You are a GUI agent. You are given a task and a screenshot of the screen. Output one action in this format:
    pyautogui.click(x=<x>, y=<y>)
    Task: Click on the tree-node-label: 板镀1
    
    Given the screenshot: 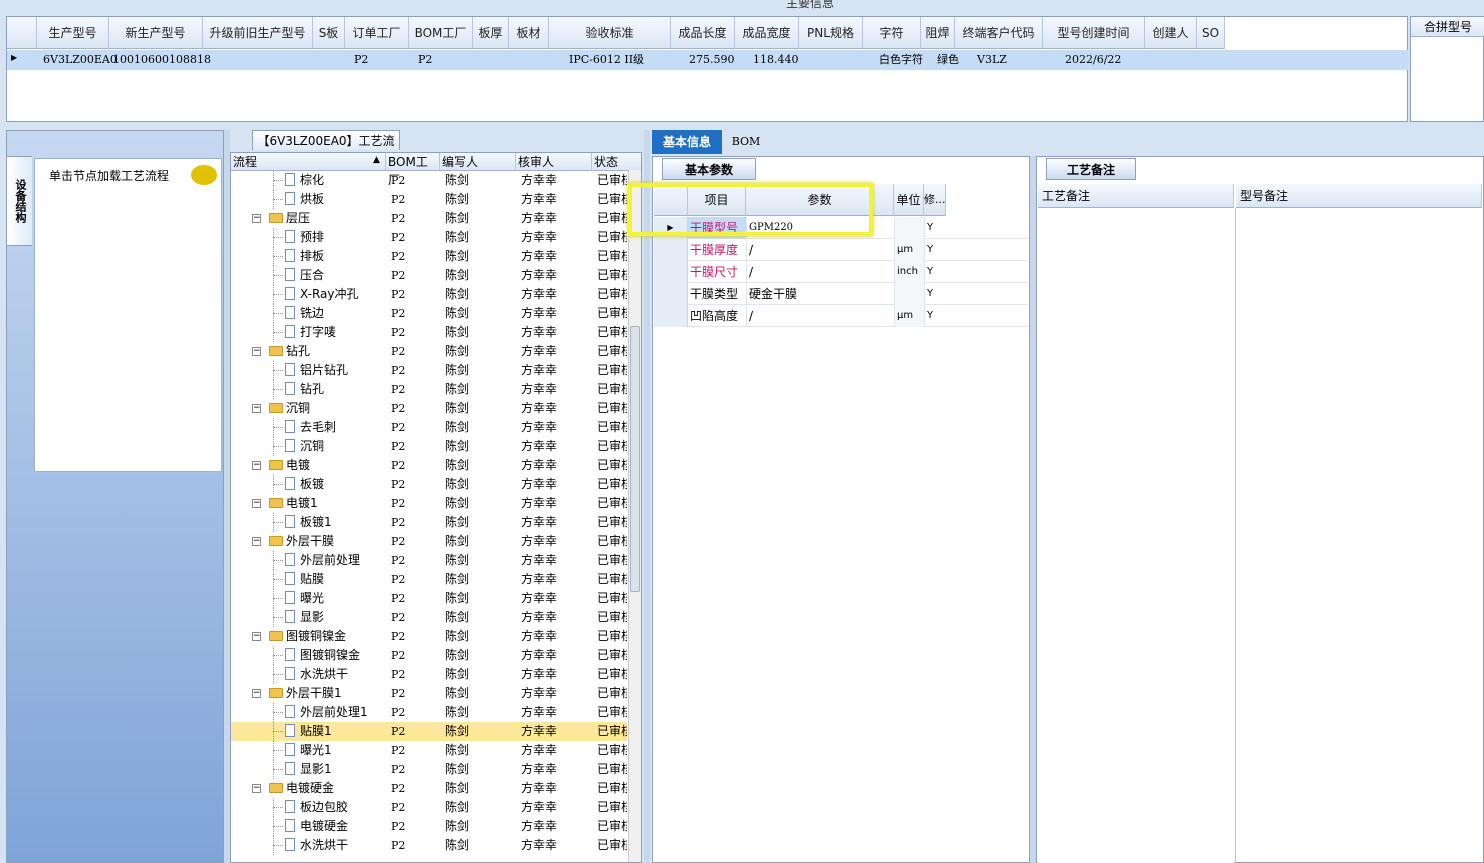 What is the action you would take?
    pyautogui.click(x=335, y=522)
    